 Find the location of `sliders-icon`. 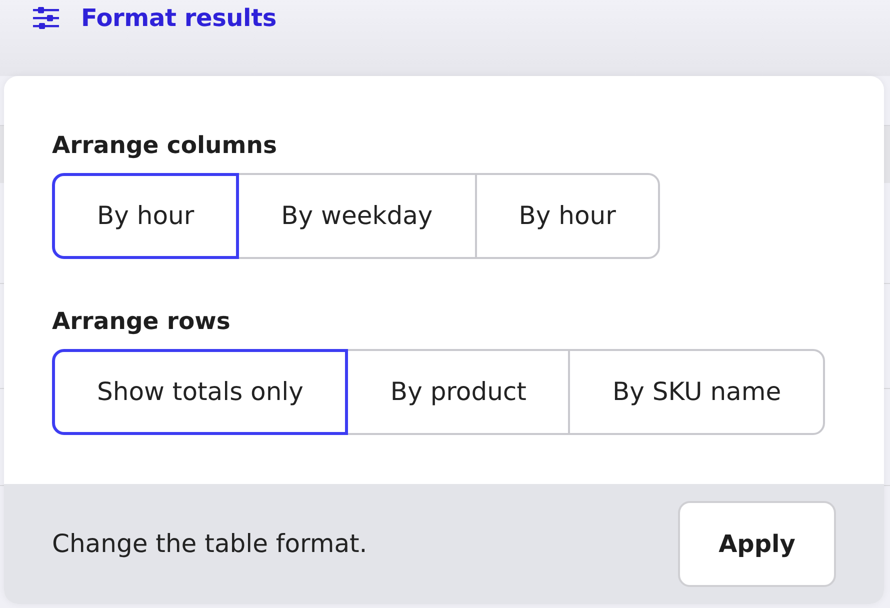

sliders-icon is located at coordinates (46, 18).